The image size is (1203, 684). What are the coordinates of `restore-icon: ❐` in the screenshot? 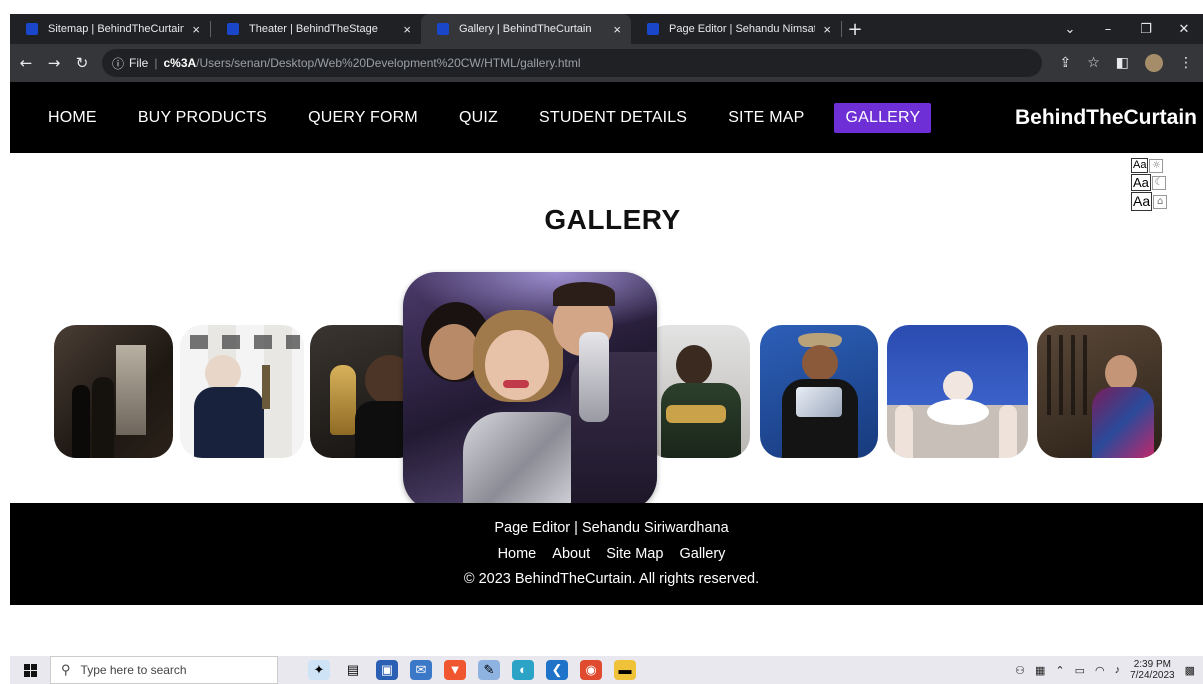 It's located at (1146, 29).